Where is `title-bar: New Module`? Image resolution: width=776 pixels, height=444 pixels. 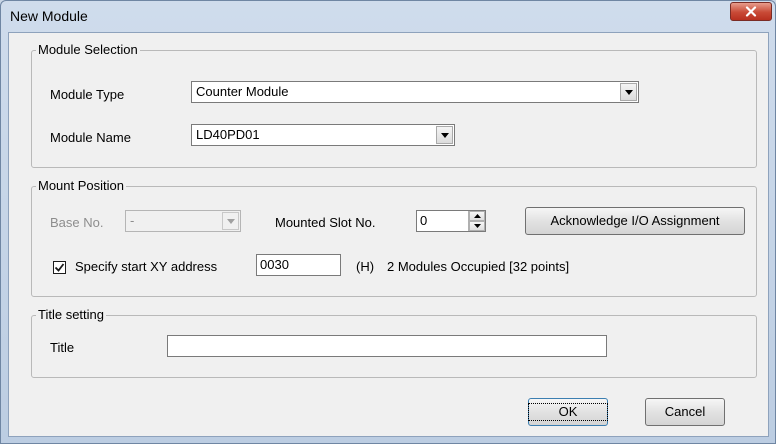
title-bar: New Module is located at coordinates (388, 16).